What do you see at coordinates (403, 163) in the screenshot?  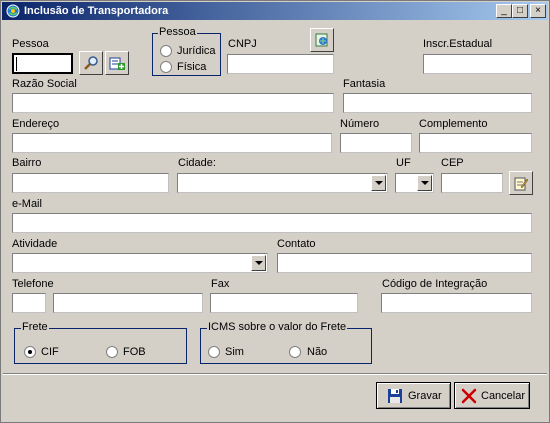 I see `uf-label: UF` at bounding box center [403, 163].